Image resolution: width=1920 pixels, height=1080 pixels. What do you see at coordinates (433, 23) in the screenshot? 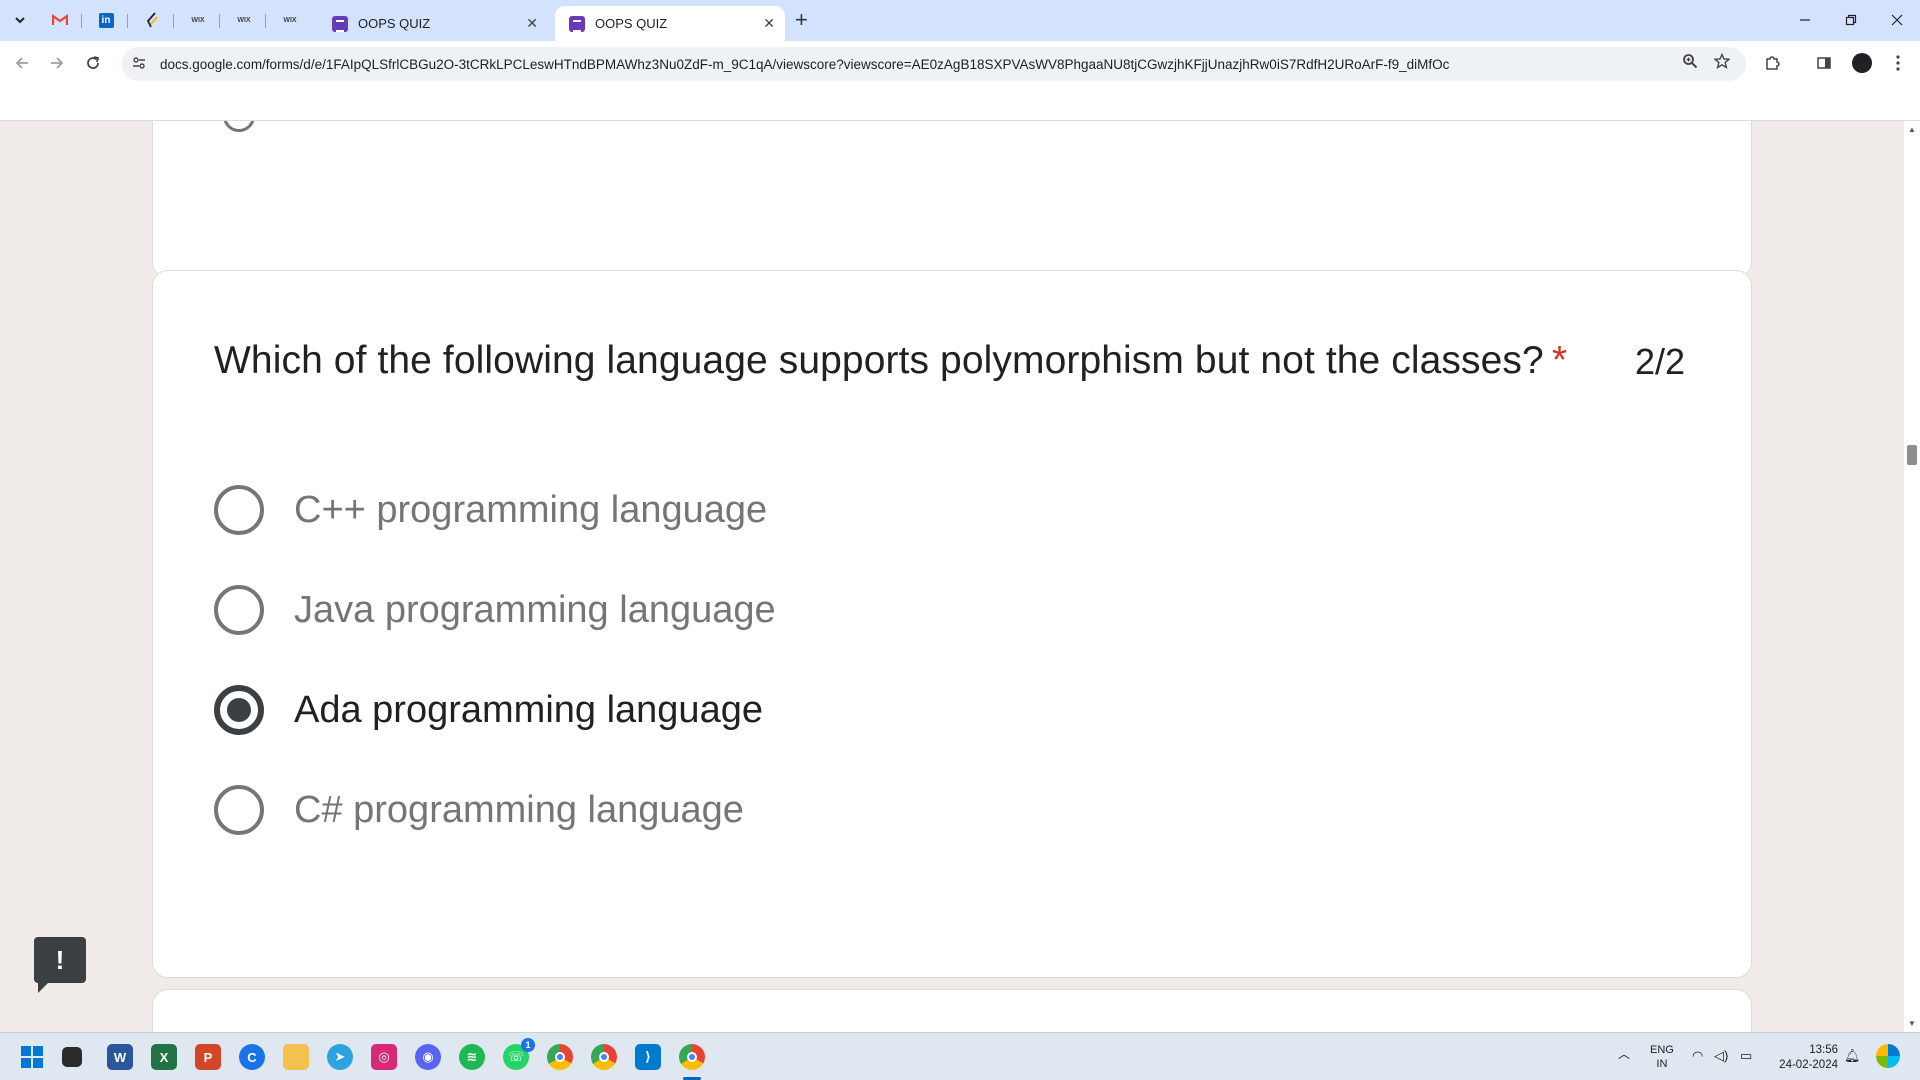
I see `tab-oops-quiz-1: OOPS QUIZ ✕` at bounding box center [433, 23].